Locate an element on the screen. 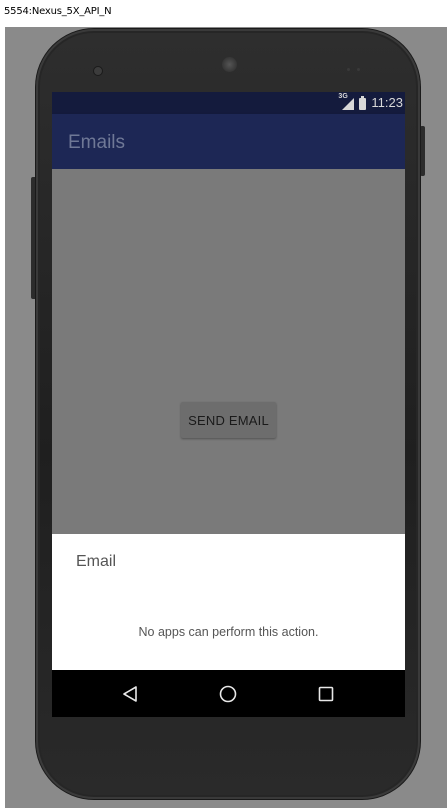 The width and height of the screenshot is (447, 808). front-camera-icon is located at coordinates (98, 71).